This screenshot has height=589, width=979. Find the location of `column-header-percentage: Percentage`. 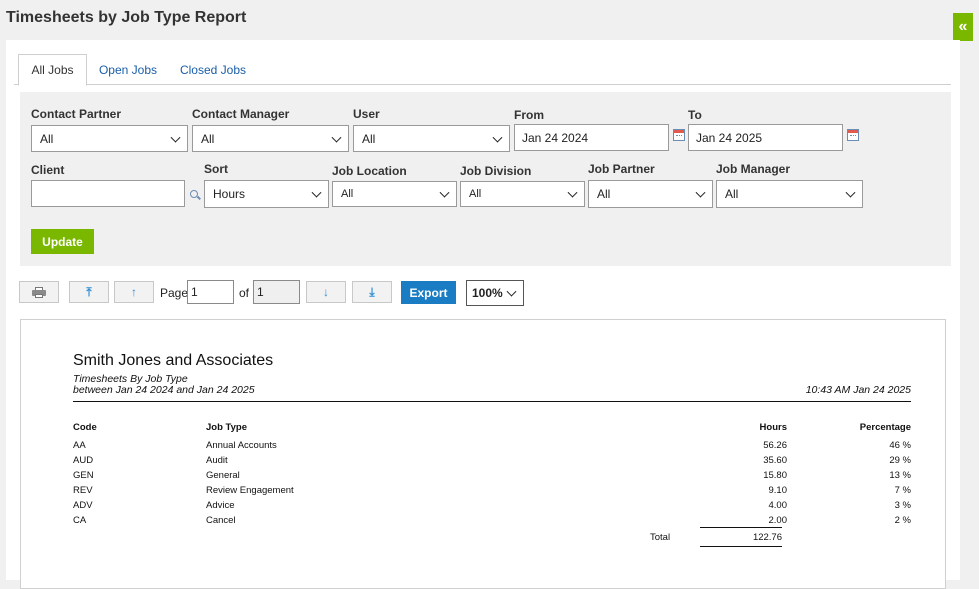

column-header-percentage: Percentage is located at coordinates (885, 427).